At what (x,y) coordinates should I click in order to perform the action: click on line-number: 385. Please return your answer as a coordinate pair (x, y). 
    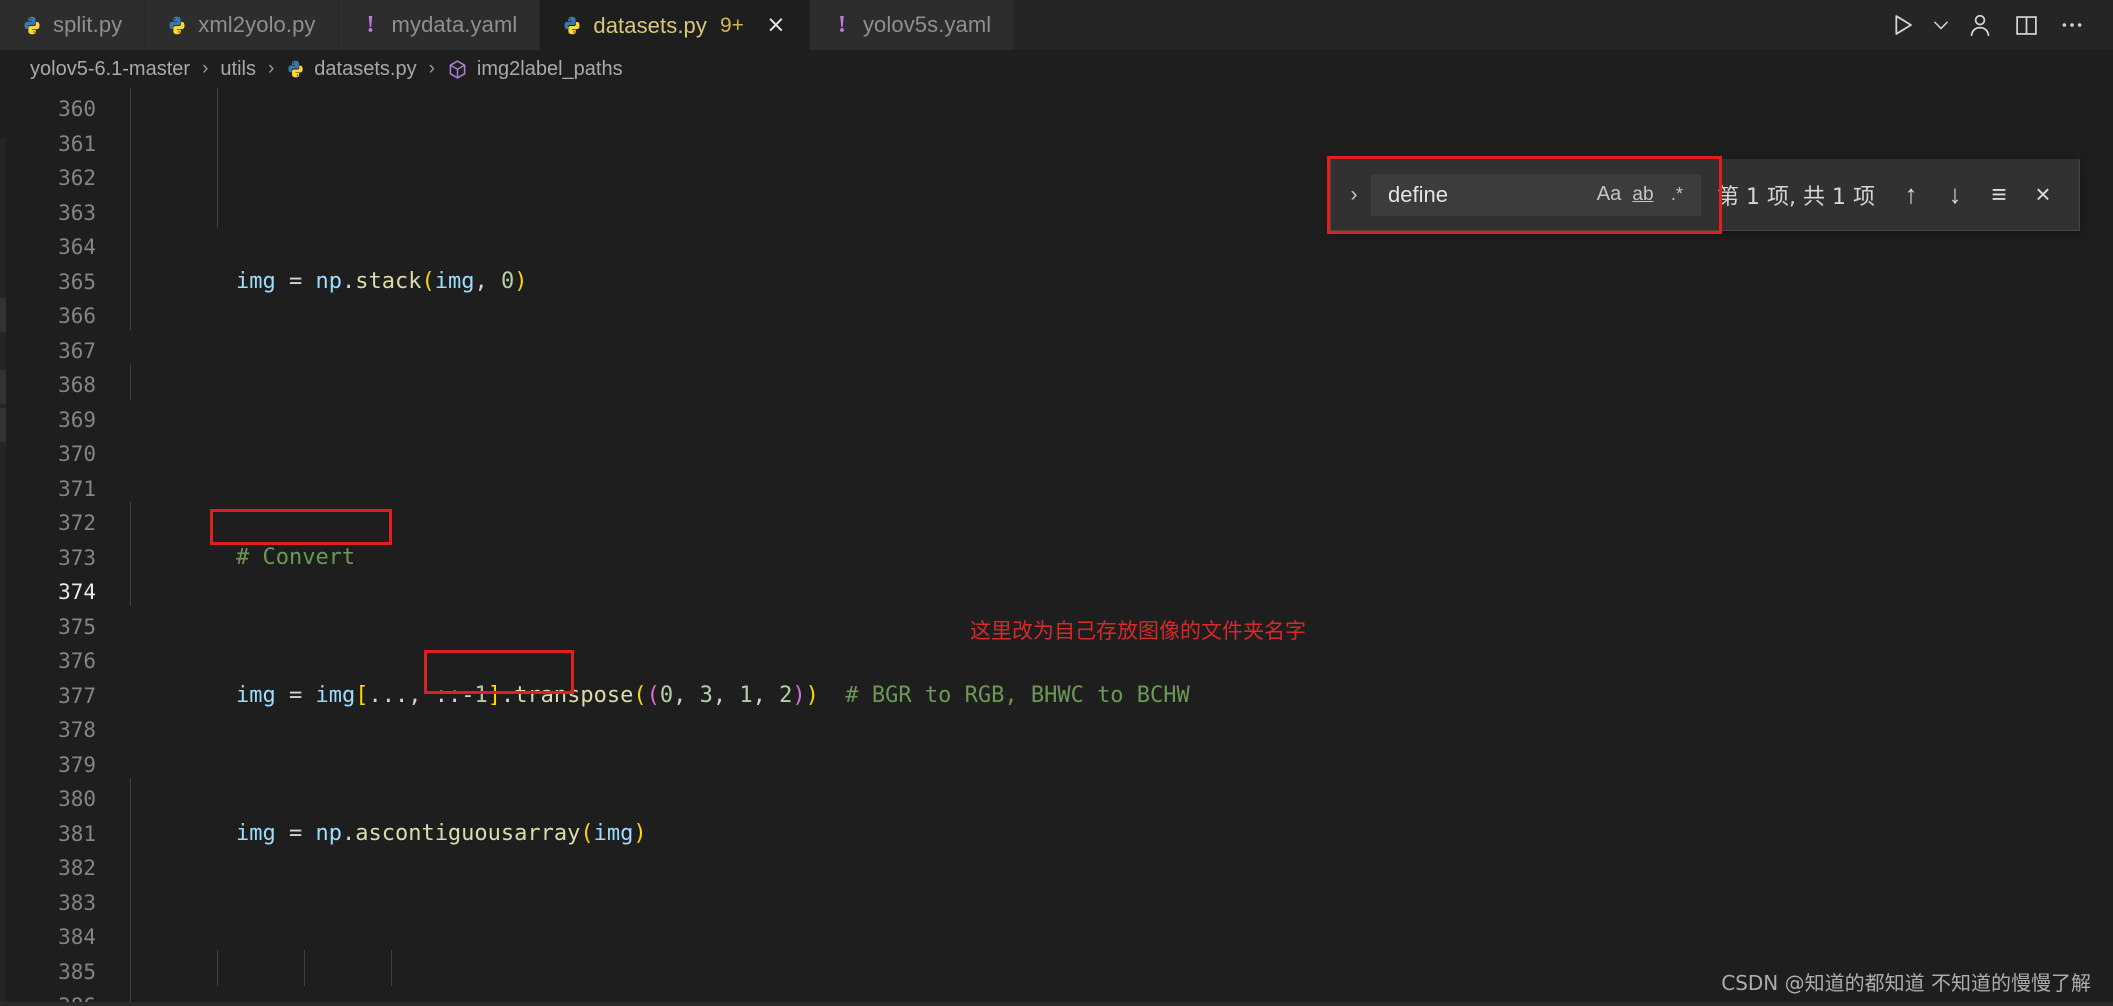
    Looking at the image, I should click on (77, 971).